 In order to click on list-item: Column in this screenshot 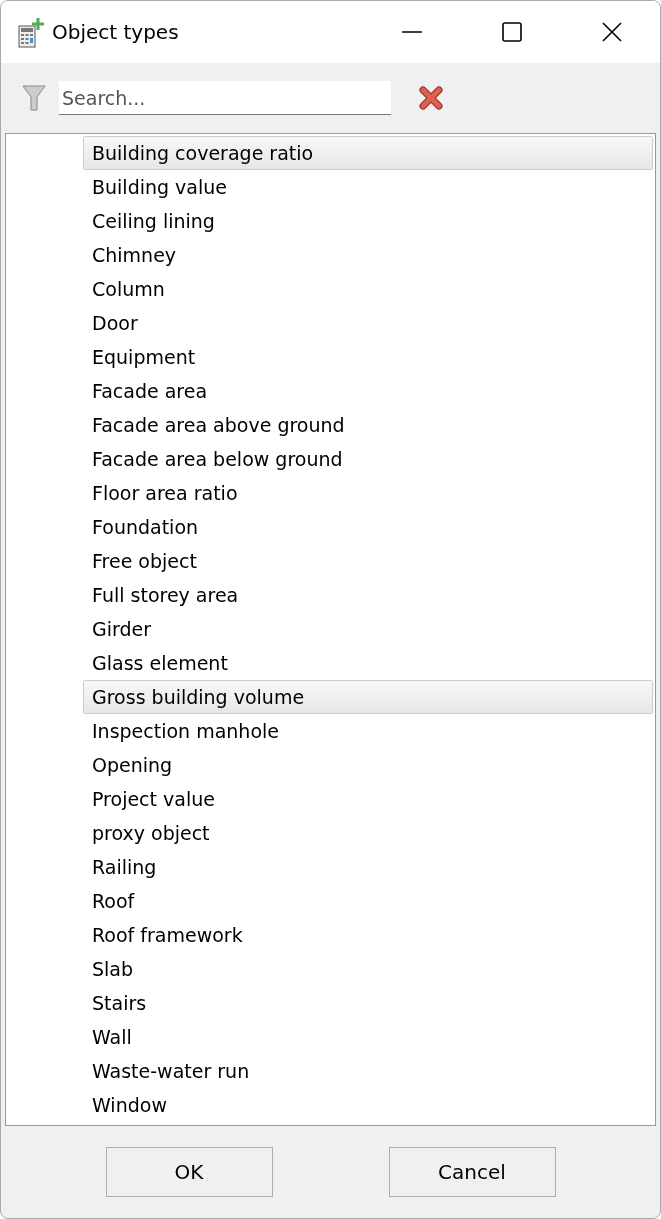, I will do `click(368, 289)`.